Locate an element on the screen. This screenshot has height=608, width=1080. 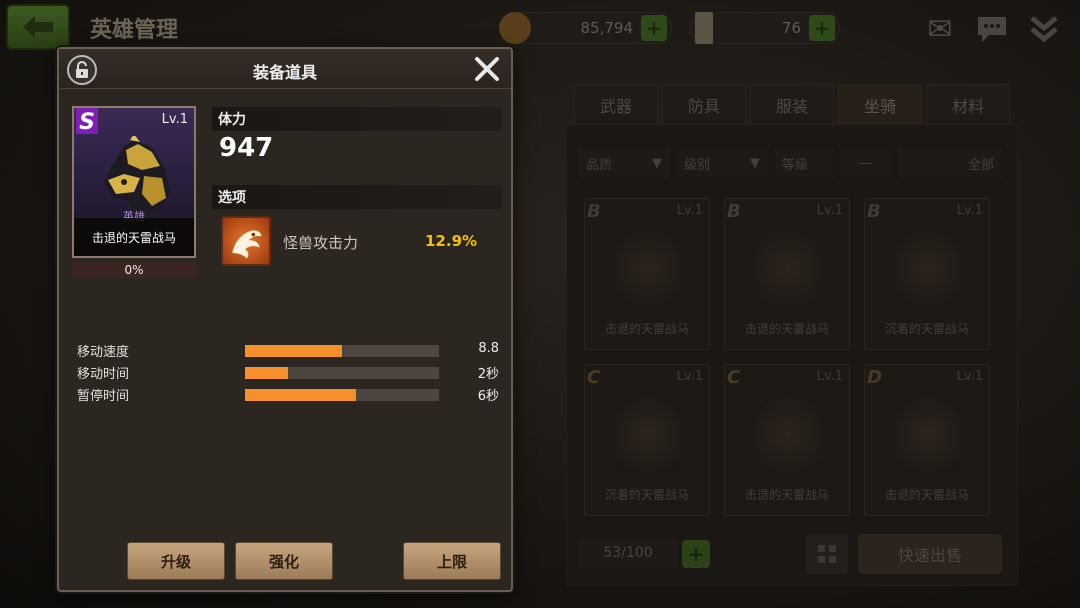
stat-value: 8.8 is located at coordinates (488, 348).